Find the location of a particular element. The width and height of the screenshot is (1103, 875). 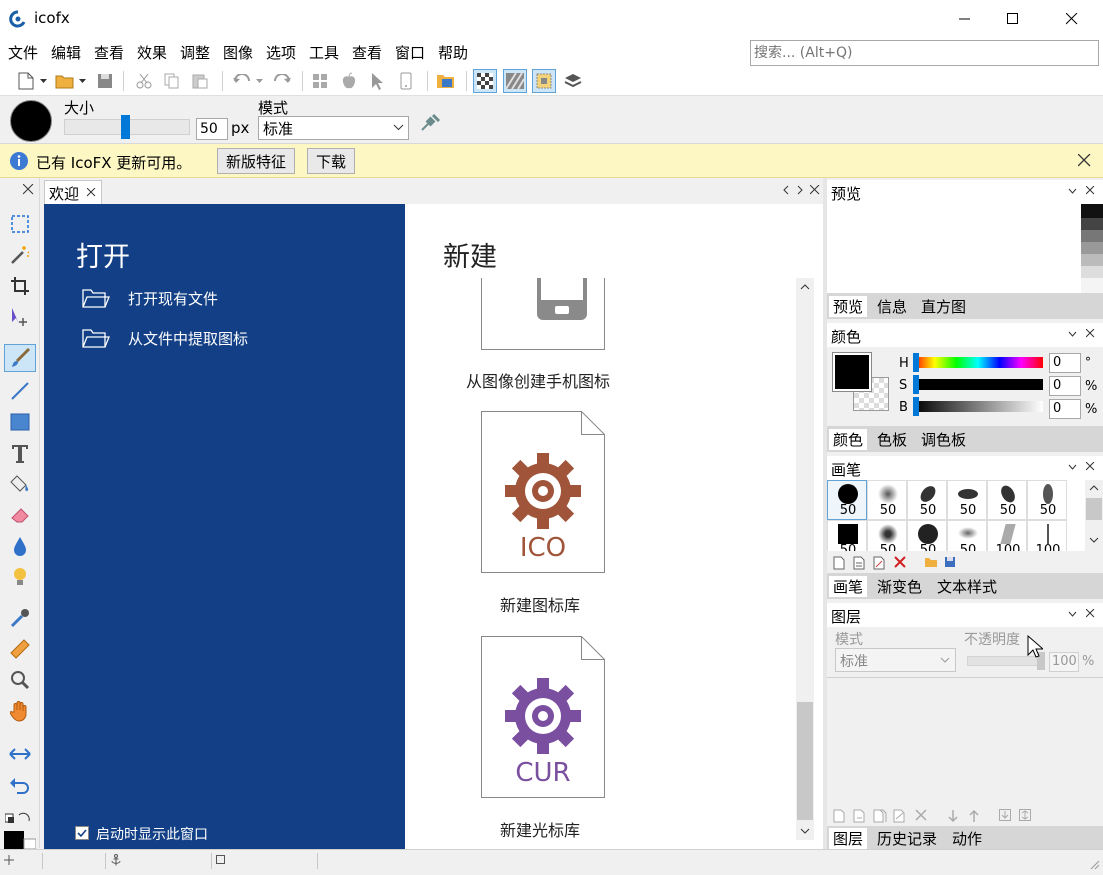

layers-close-icon is located at coordinates (1090, 613).